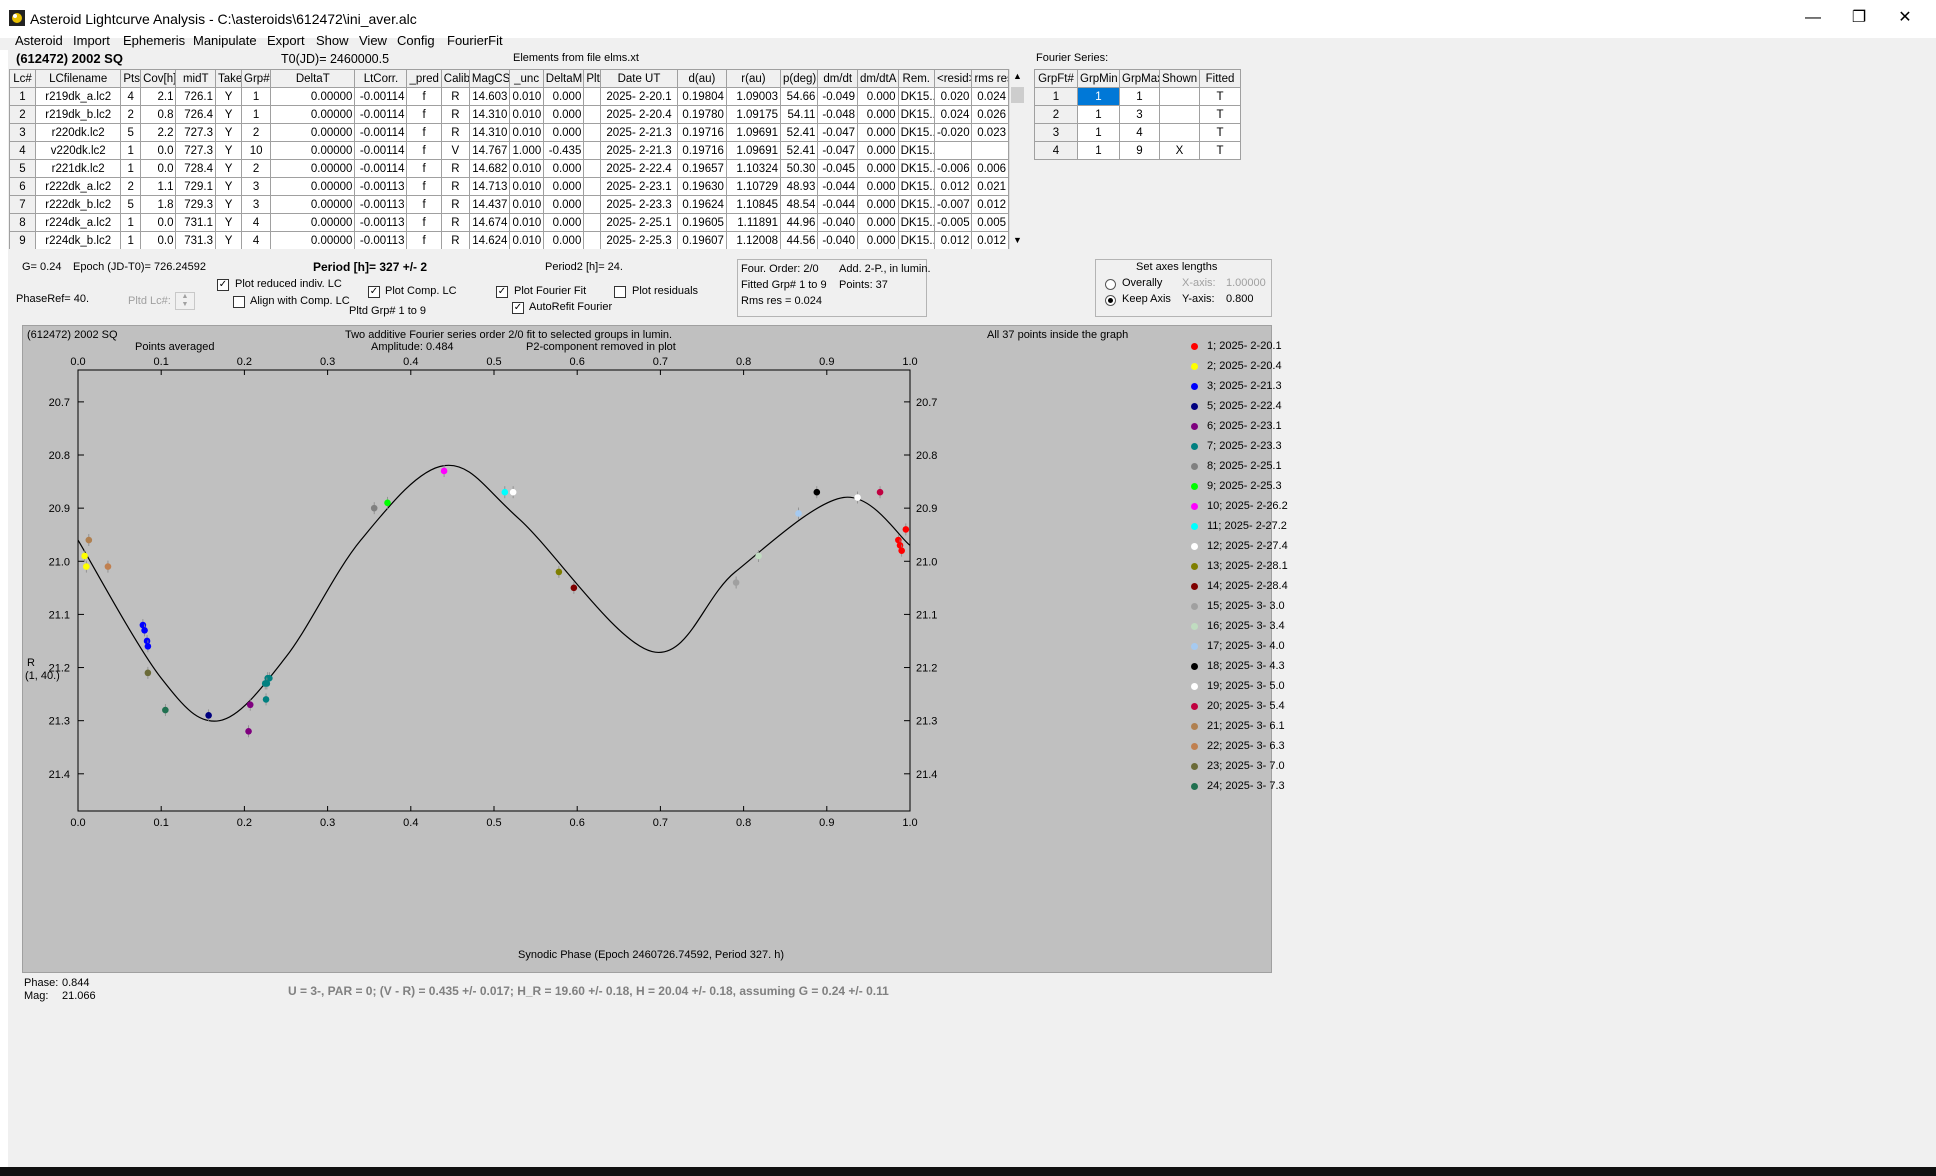 This screenshot has height=1176, width=1936. What do you see at coordinates (225, 40) in the screenshot?
I see `menu-manipulate: Manipulate` at bounding box center [225, 40].